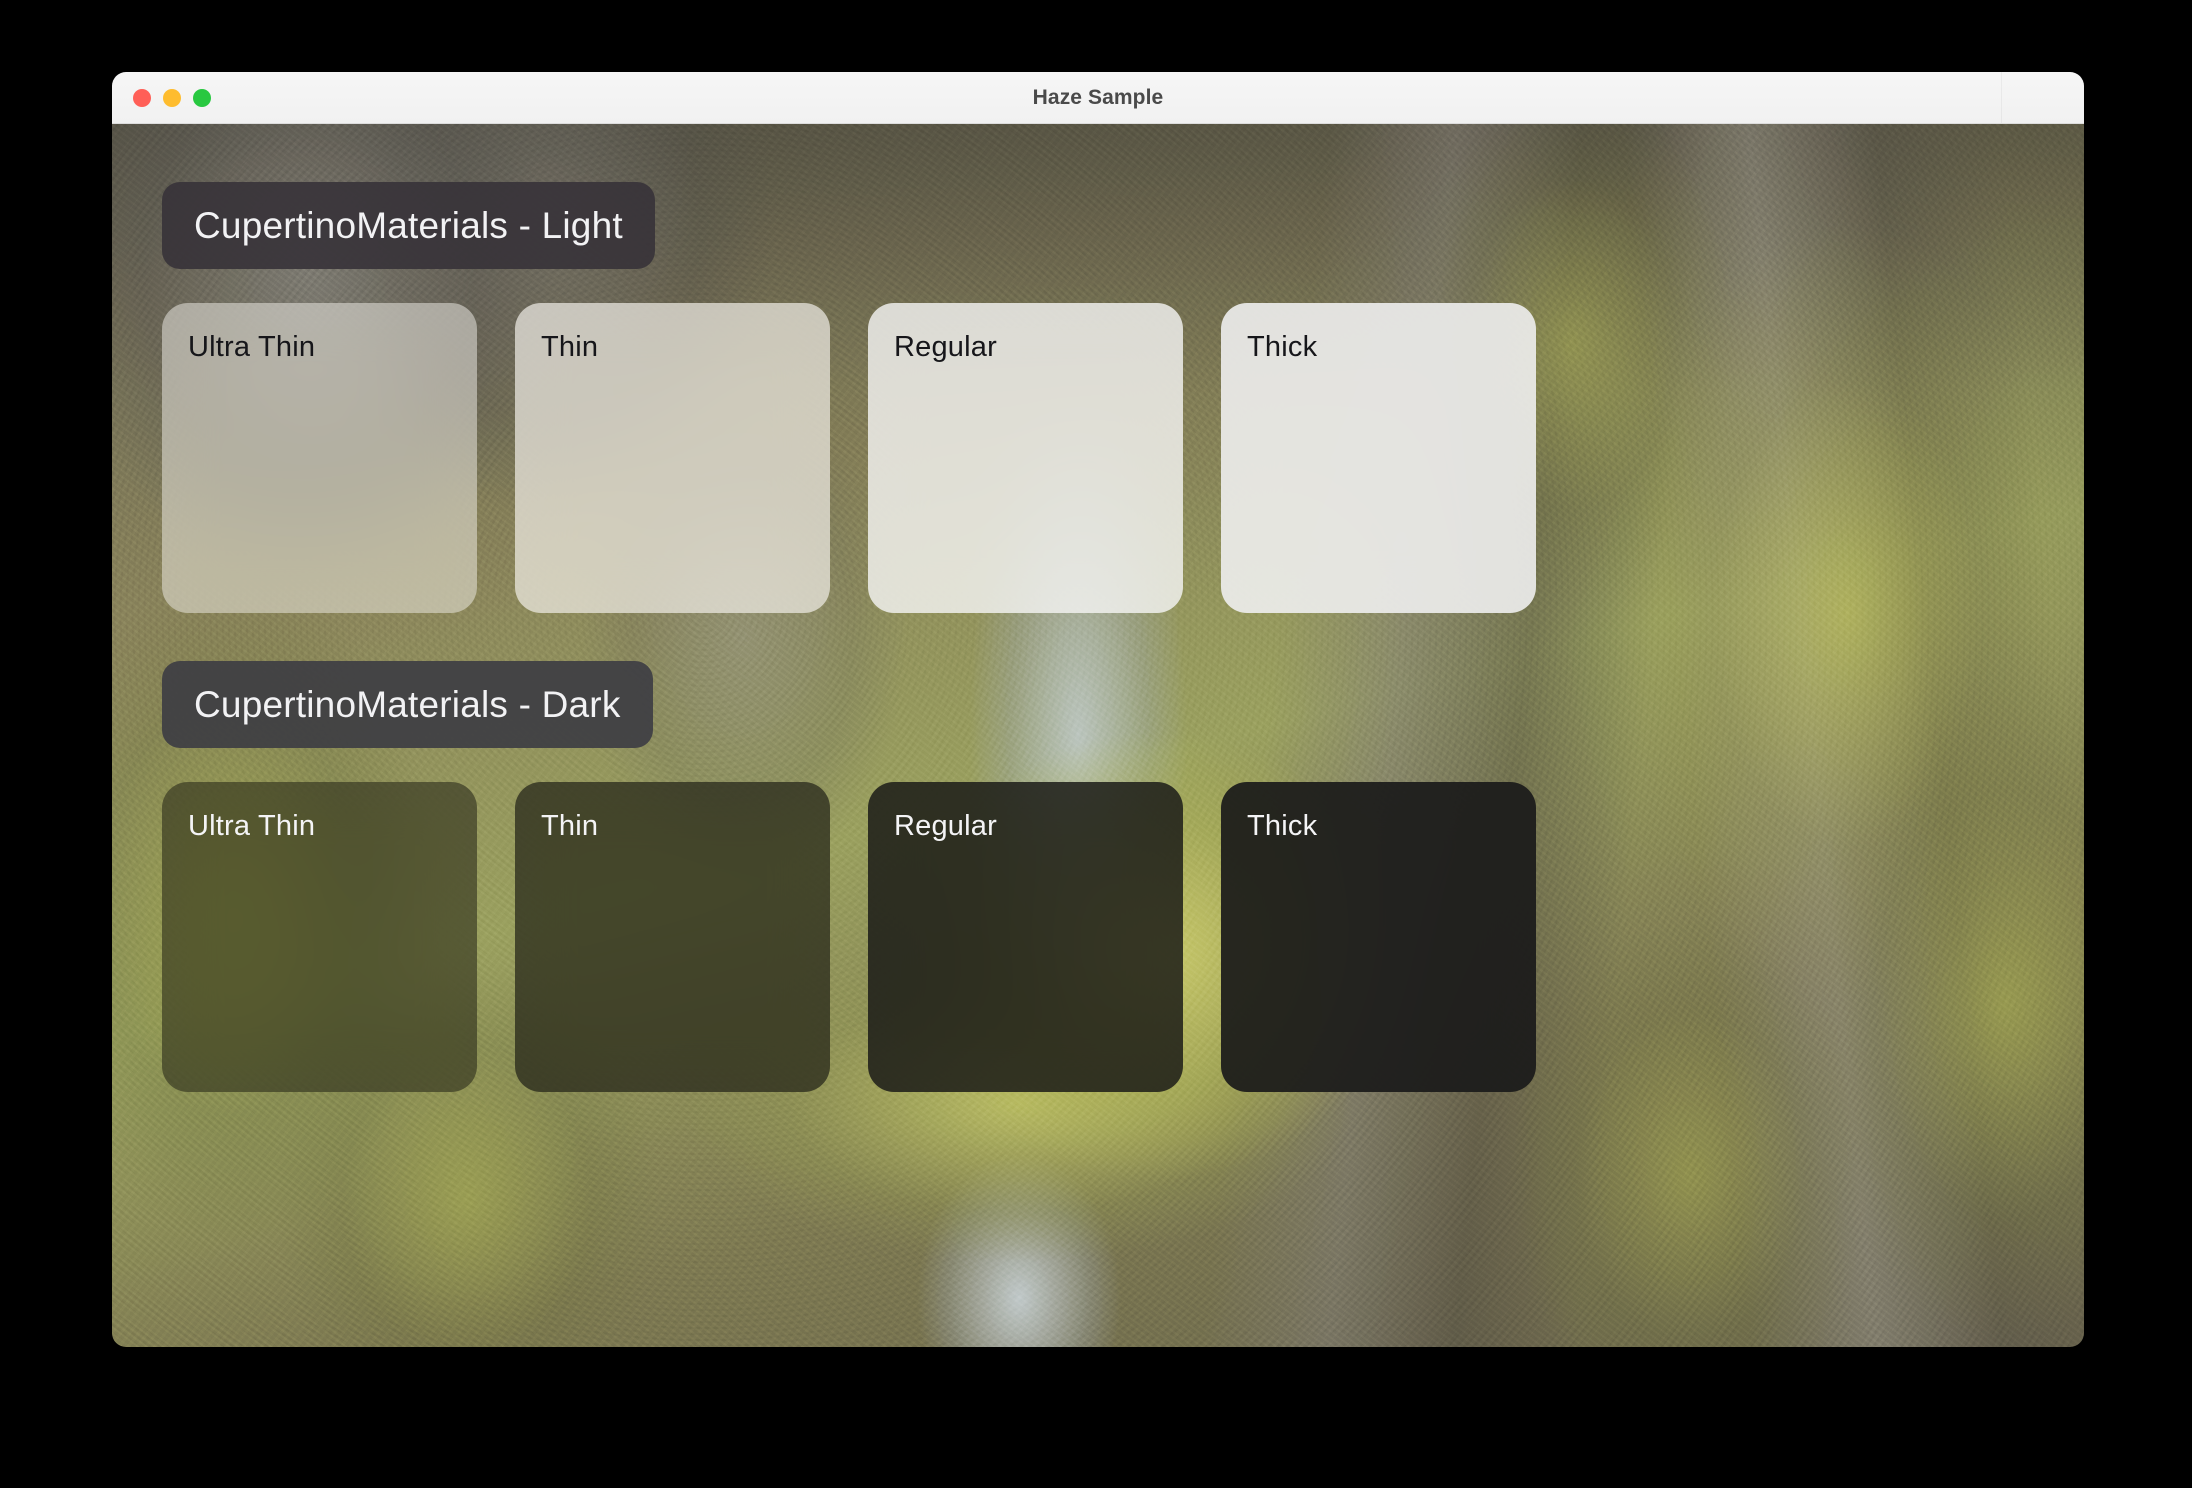  I want to click on section-title-light: CupertinoMaterials - Light, so click(408, 225).